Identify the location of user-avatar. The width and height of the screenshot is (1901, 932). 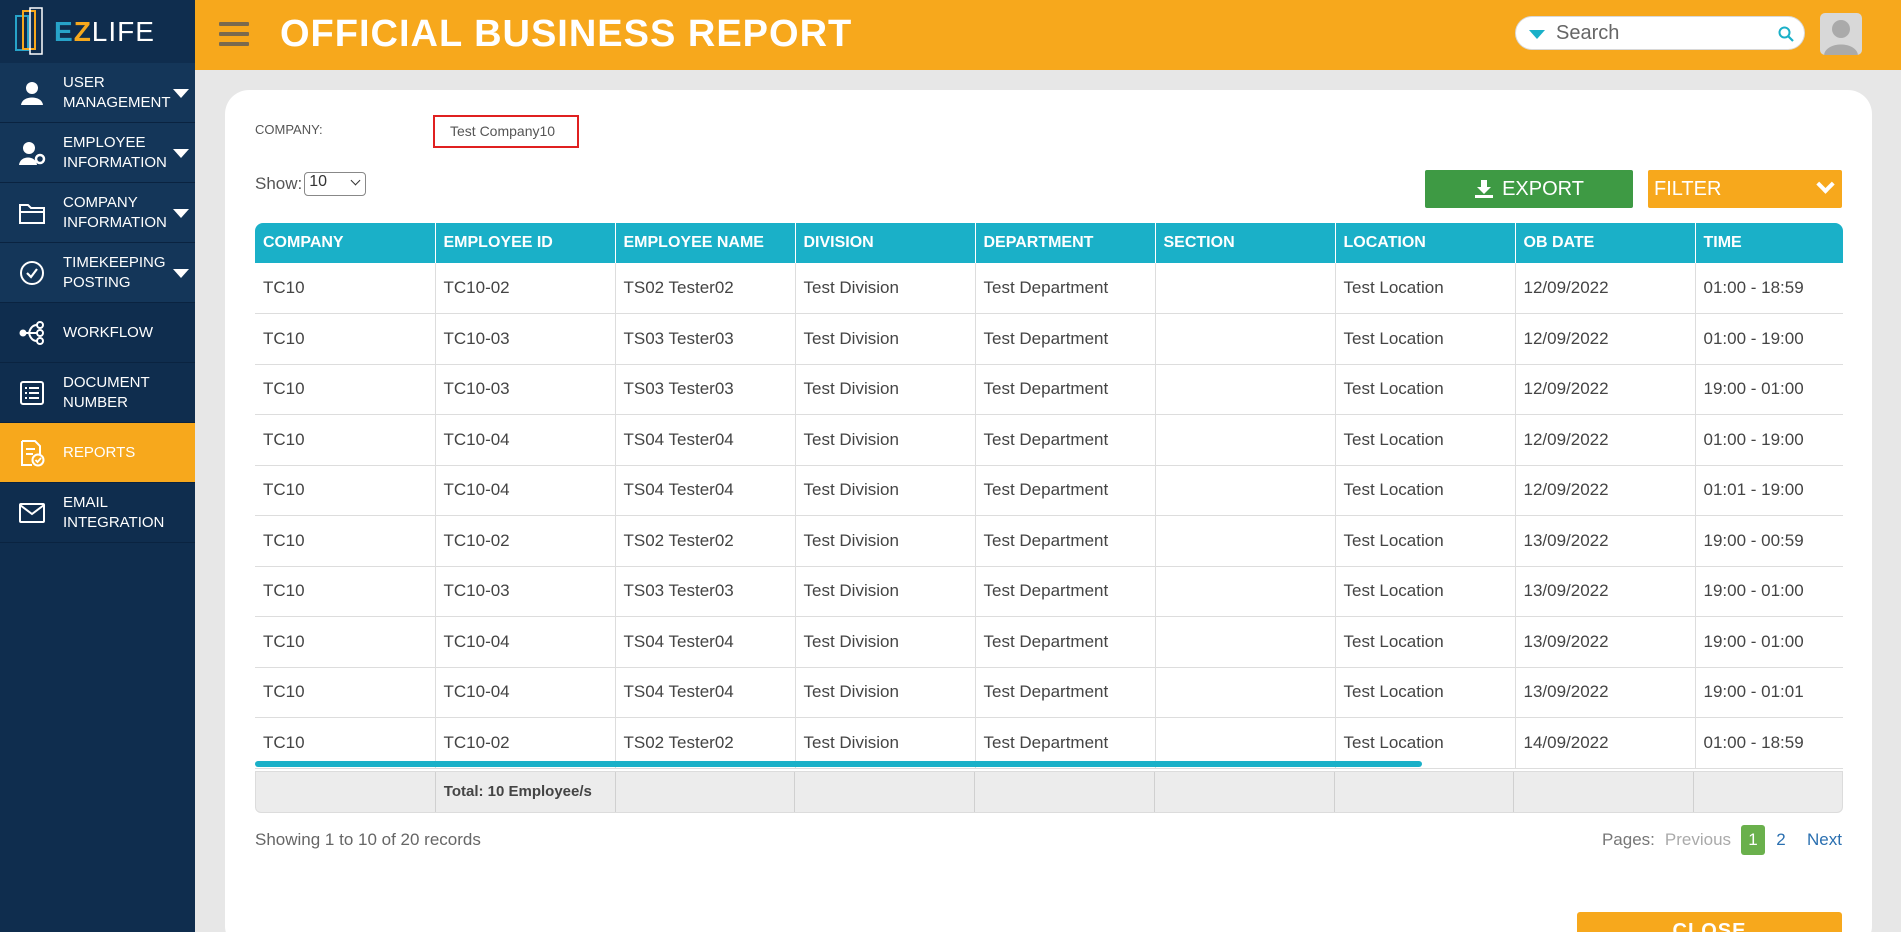
(1841, 34).